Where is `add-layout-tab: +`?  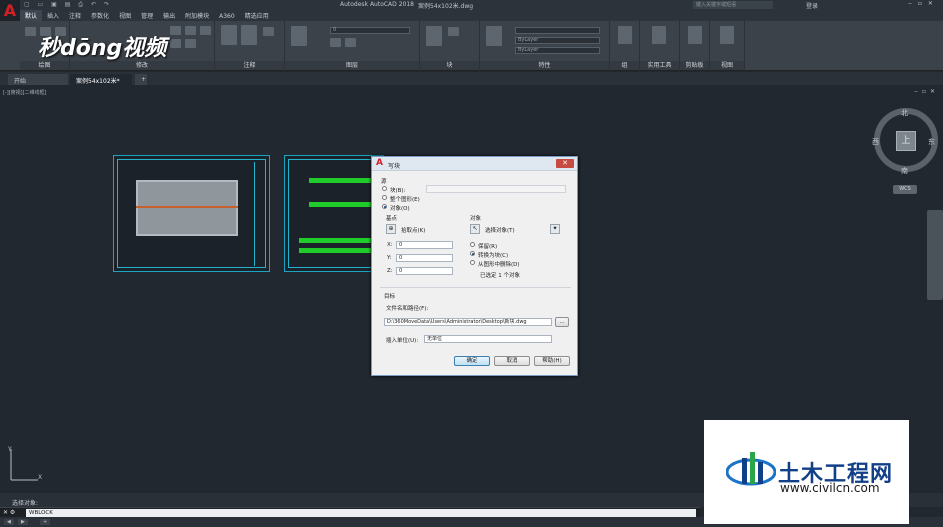 add-layout-tab: + is located at coordinates (45, 522).